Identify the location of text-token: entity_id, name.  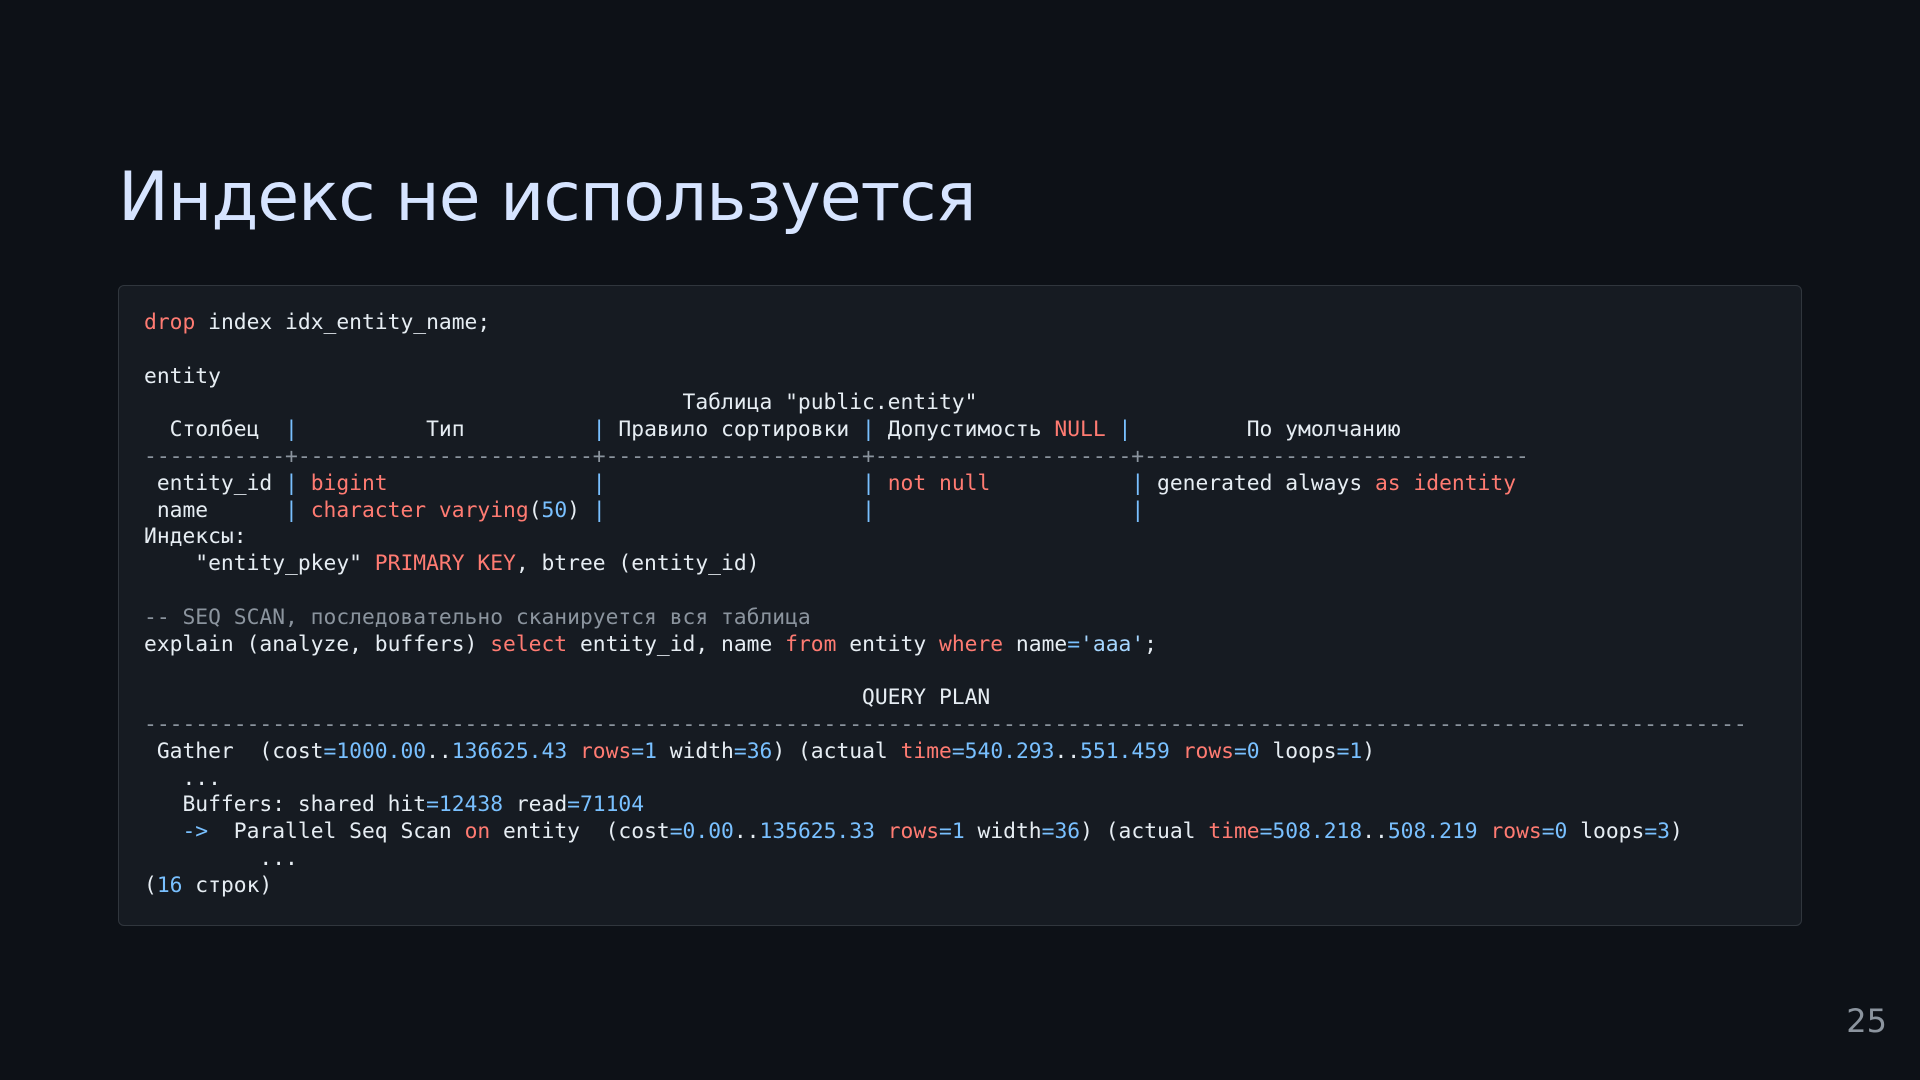
(676, 644).